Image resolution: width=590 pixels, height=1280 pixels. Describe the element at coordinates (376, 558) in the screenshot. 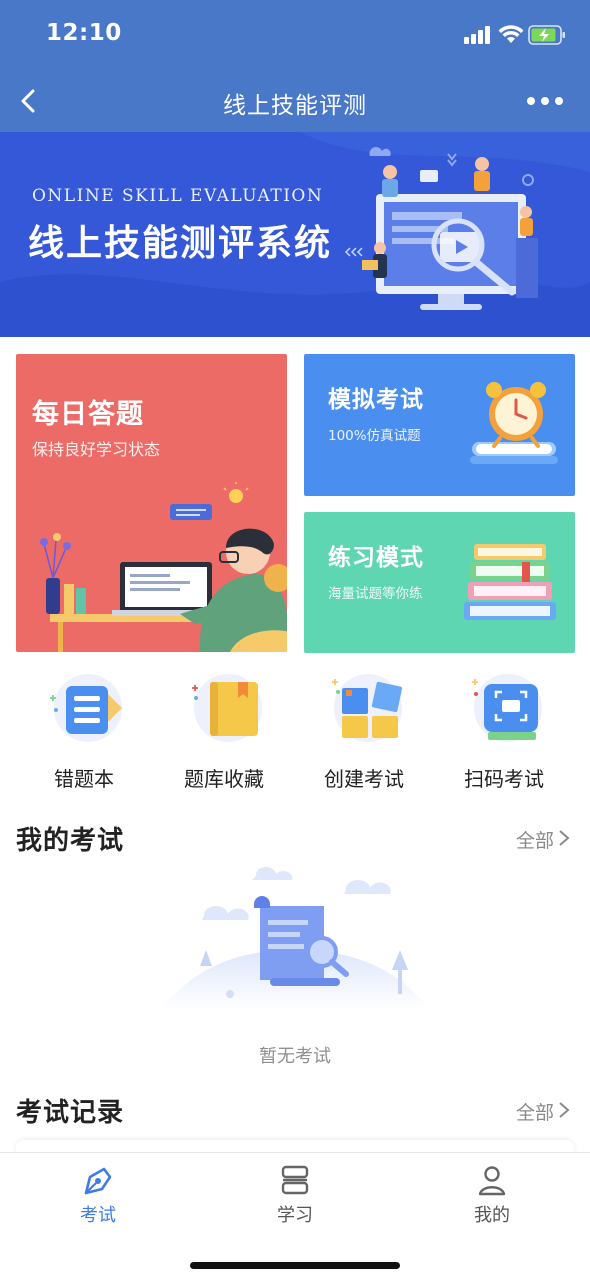

I see `practice-mode-title: 练习模式` at that location.